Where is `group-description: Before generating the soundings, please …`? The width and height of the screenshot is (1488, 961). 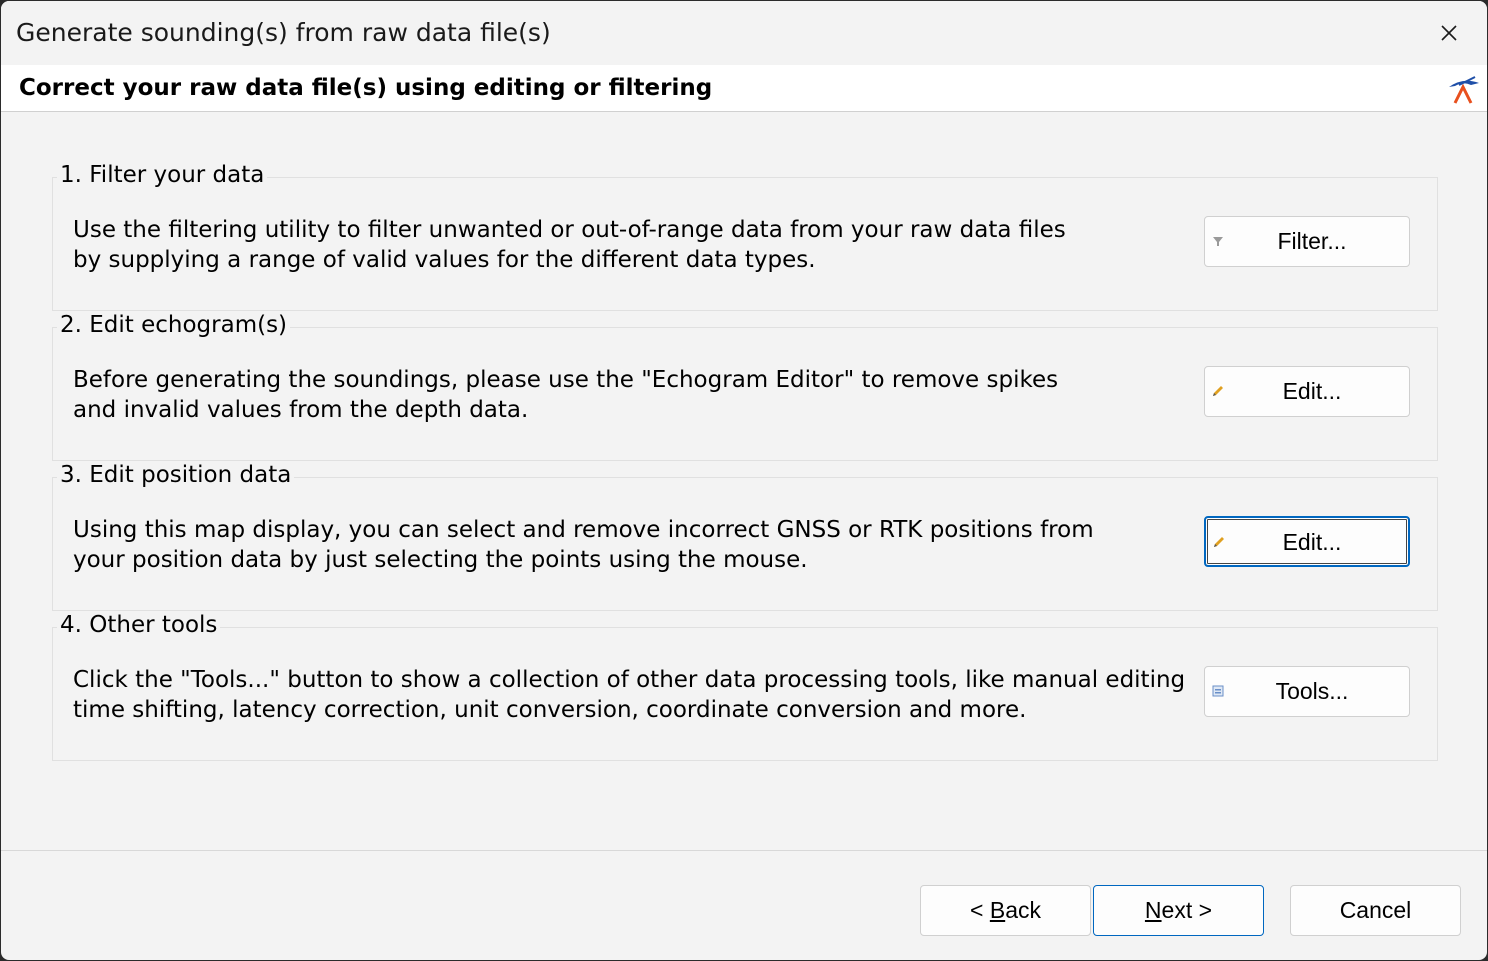
group-description: Before generating the soundings, please … is located at coordinates (566, 395).